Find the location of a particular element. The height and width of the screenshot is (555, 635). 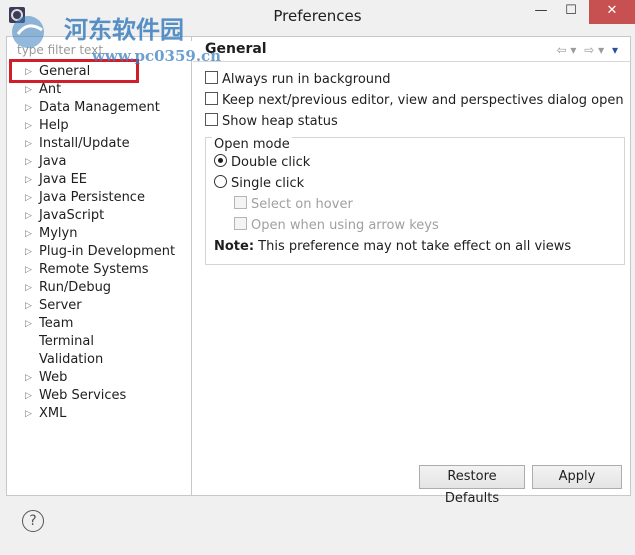

tree-item: ▷ Data Management is located at coordinates (99, 108).